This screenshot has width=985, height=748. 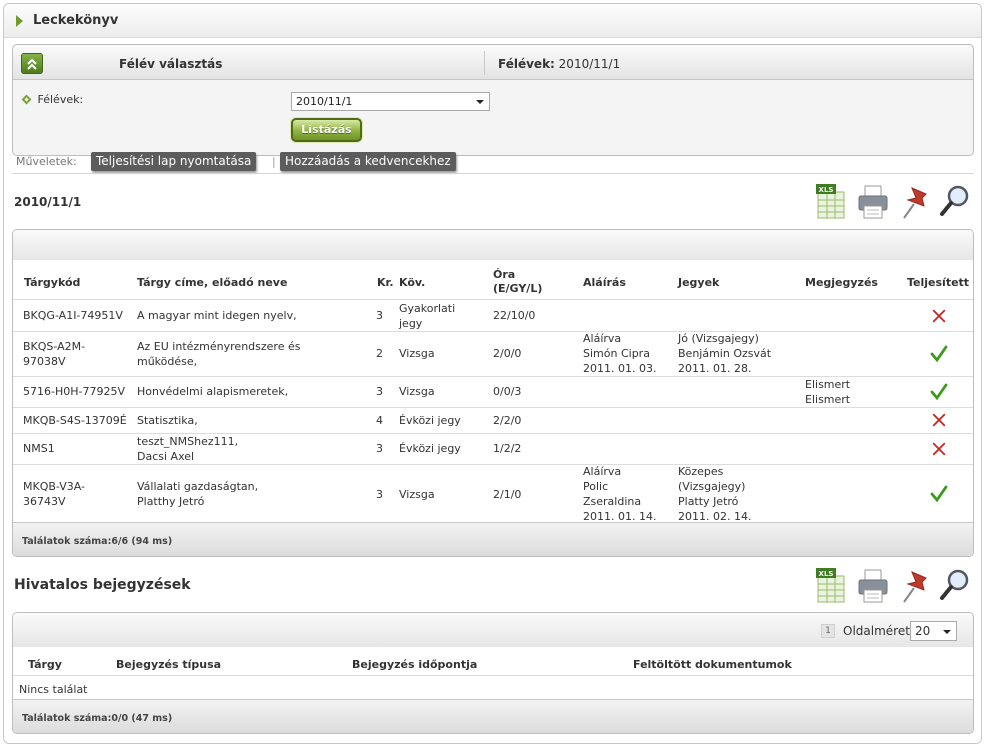 What do you see at coordinates (712, 665) in the screenshot?
I see `col-header-documents: Feltöltött dokumentumok` at bounding box center [712, 665].